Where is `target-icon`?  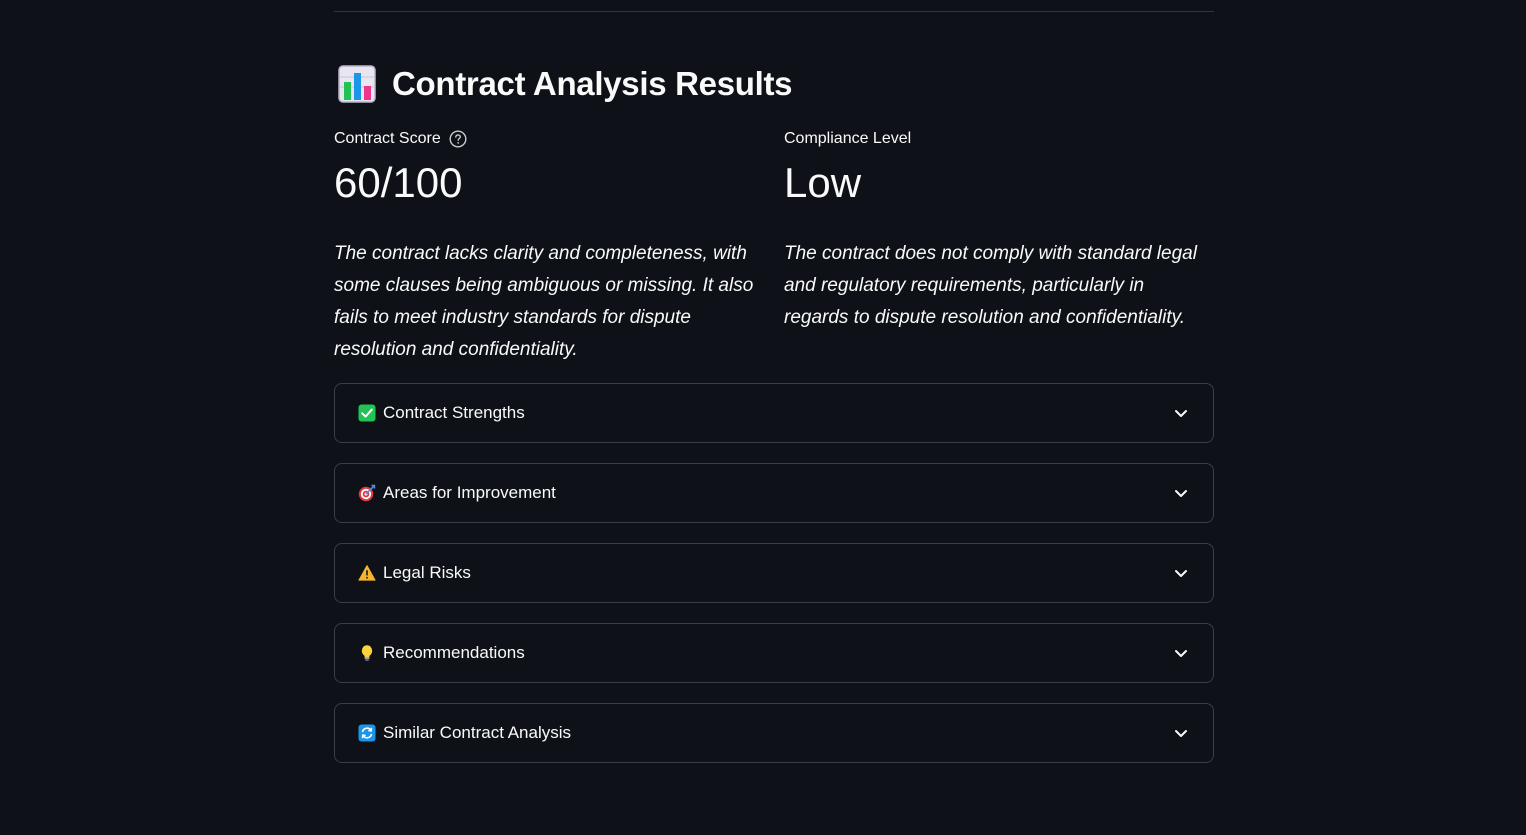 target-icon is located at coordinates (367, 493).